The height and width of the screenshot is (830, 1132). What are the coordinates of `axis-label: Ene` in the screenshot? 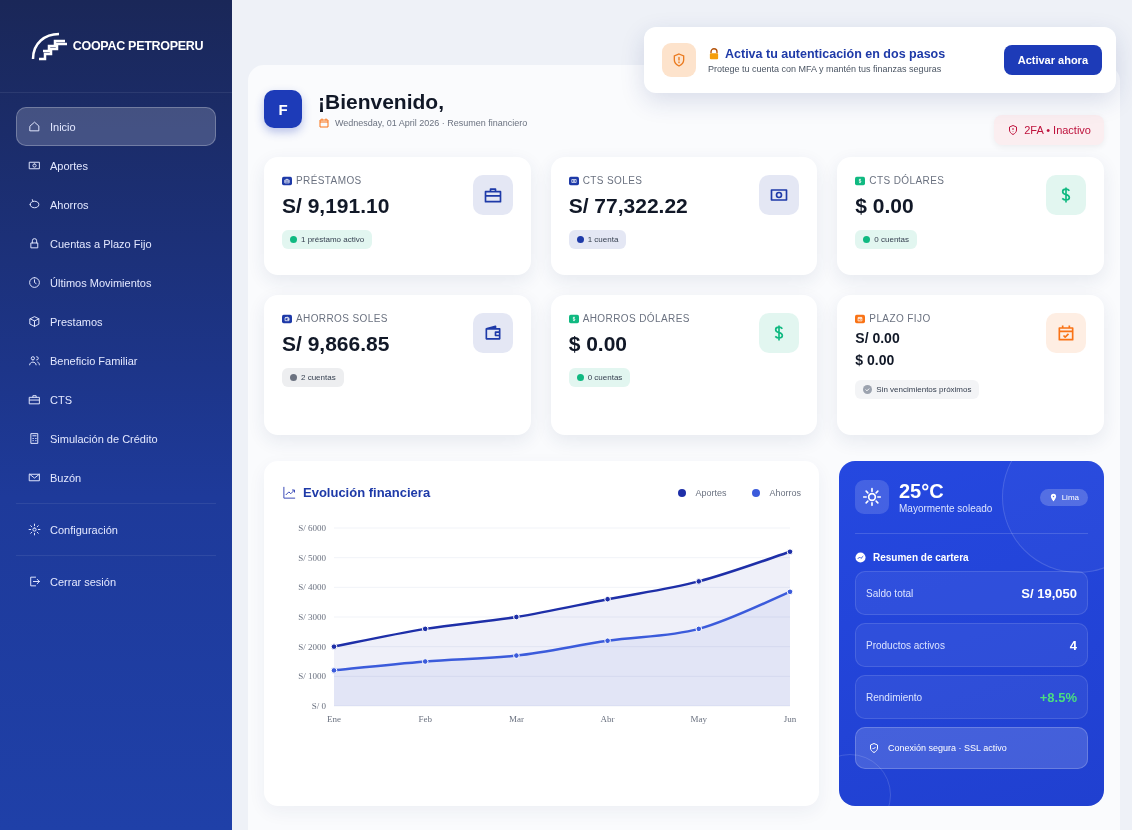 It's located at (334, 719).